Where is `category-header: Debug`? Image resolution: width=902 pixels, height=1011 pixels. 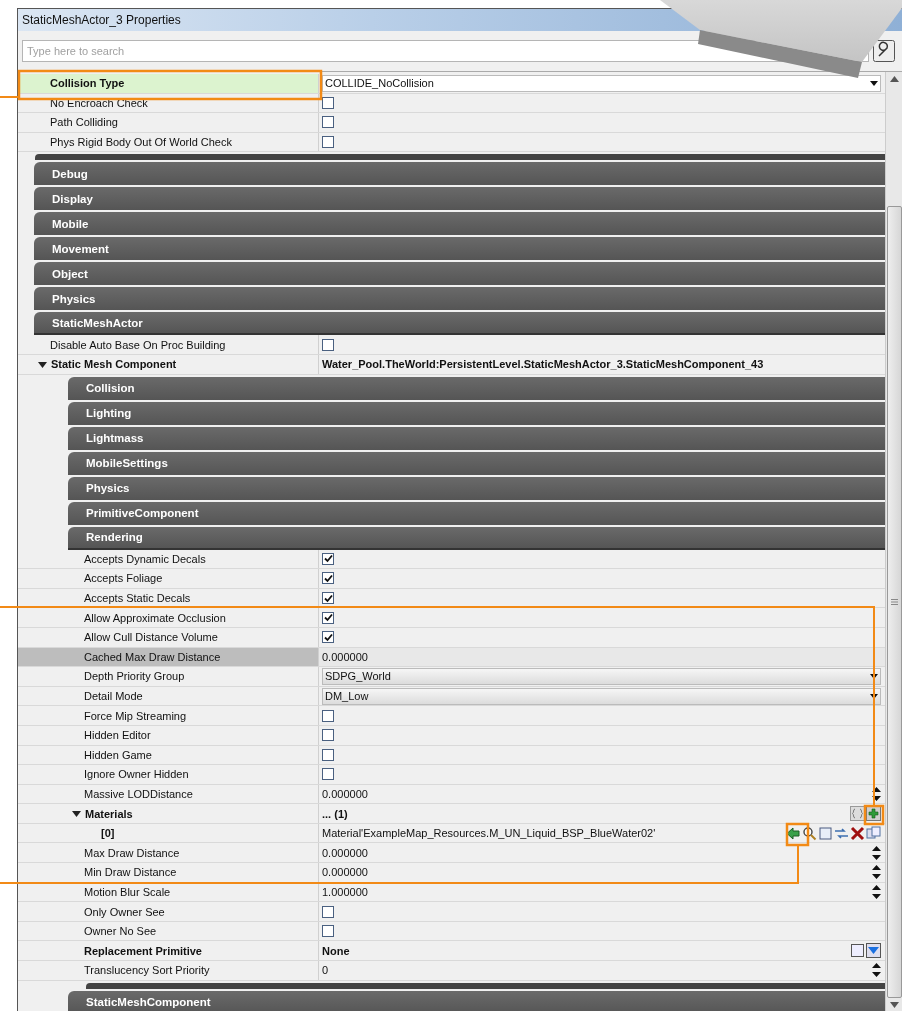
category-header: Debug is located at coordinates (459, 174).